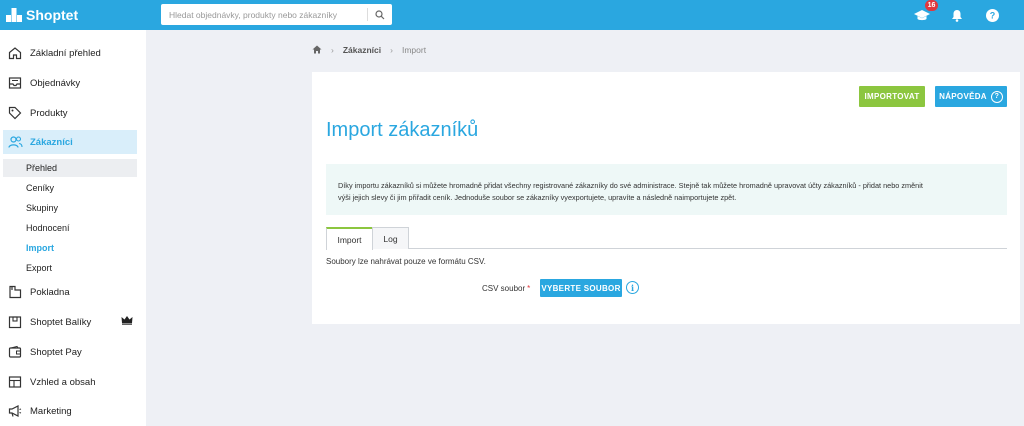  I want to click on register-icon, so click(15, 292).